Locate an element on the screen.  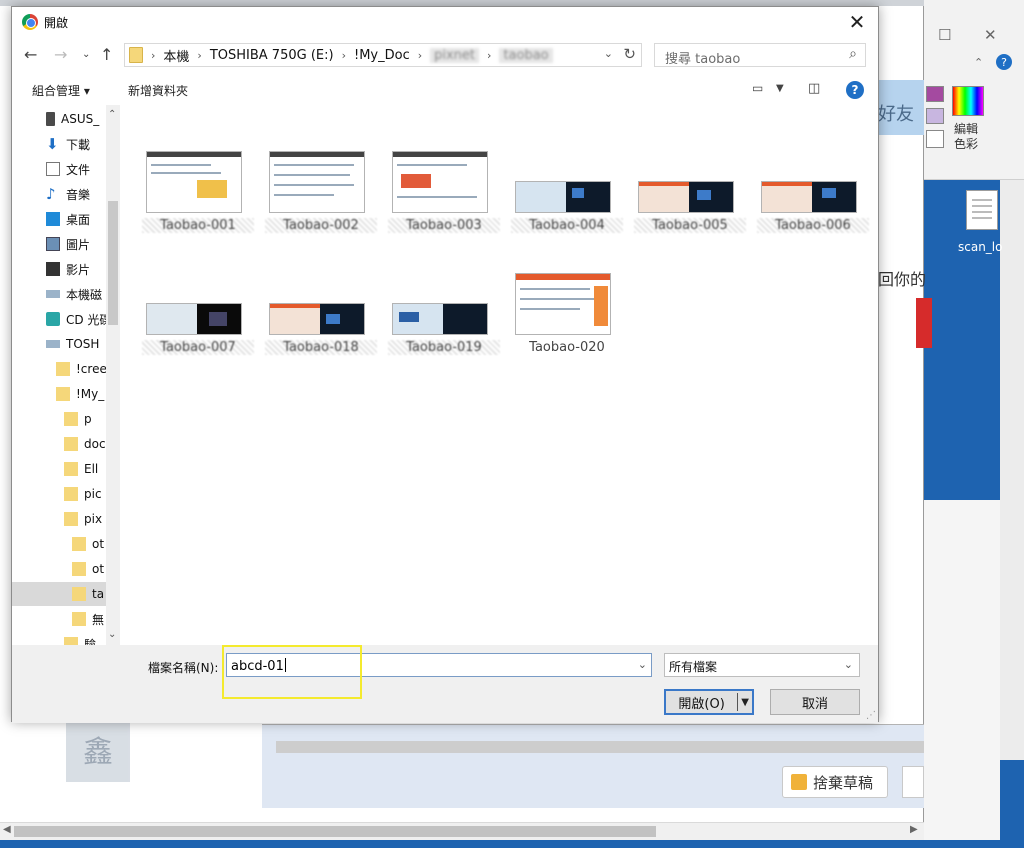
sidebar-item-desktop: 桌面 is located at coordinates (60, 219).